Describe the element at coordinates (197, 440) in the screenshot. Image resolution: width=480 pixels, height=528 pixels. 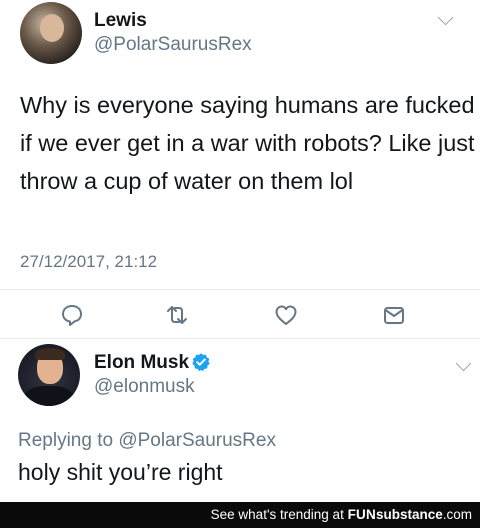
I see `replying-to-mention: @PolarSaurusRex` at that location.